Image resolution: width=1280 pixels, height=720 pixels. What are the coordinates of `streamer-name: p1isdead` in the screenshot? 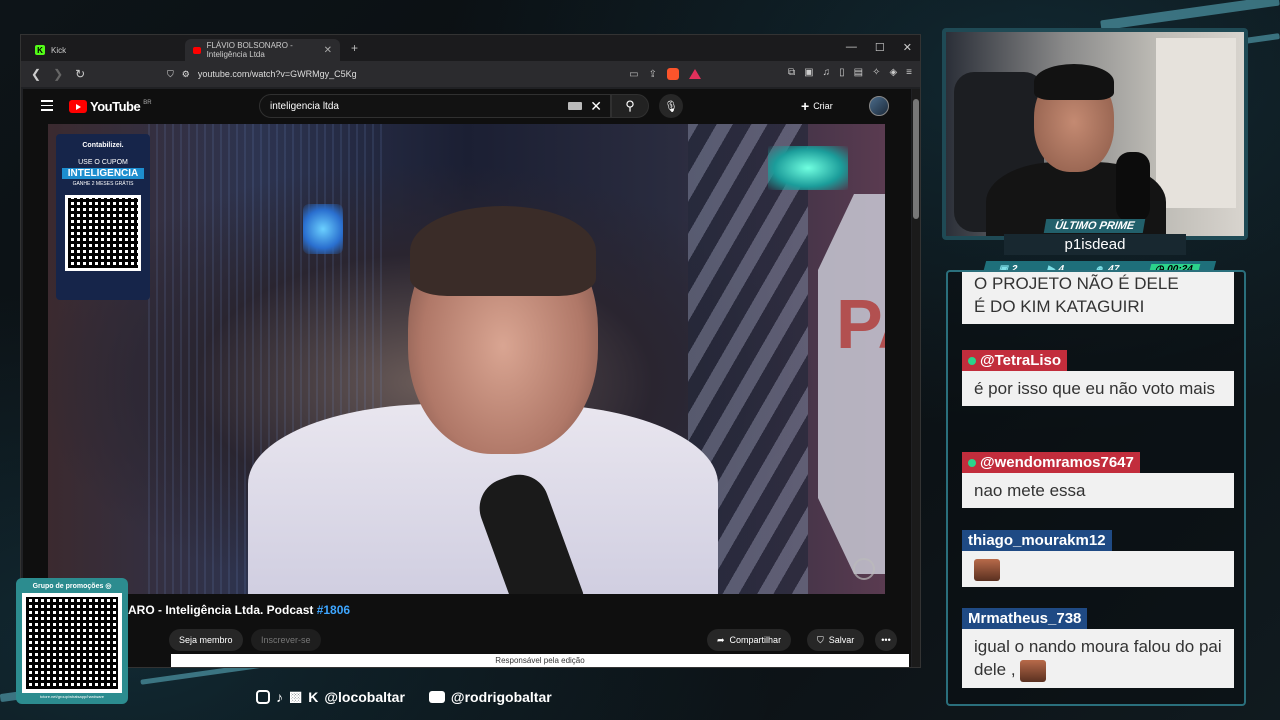 It's located at (1095, 244).